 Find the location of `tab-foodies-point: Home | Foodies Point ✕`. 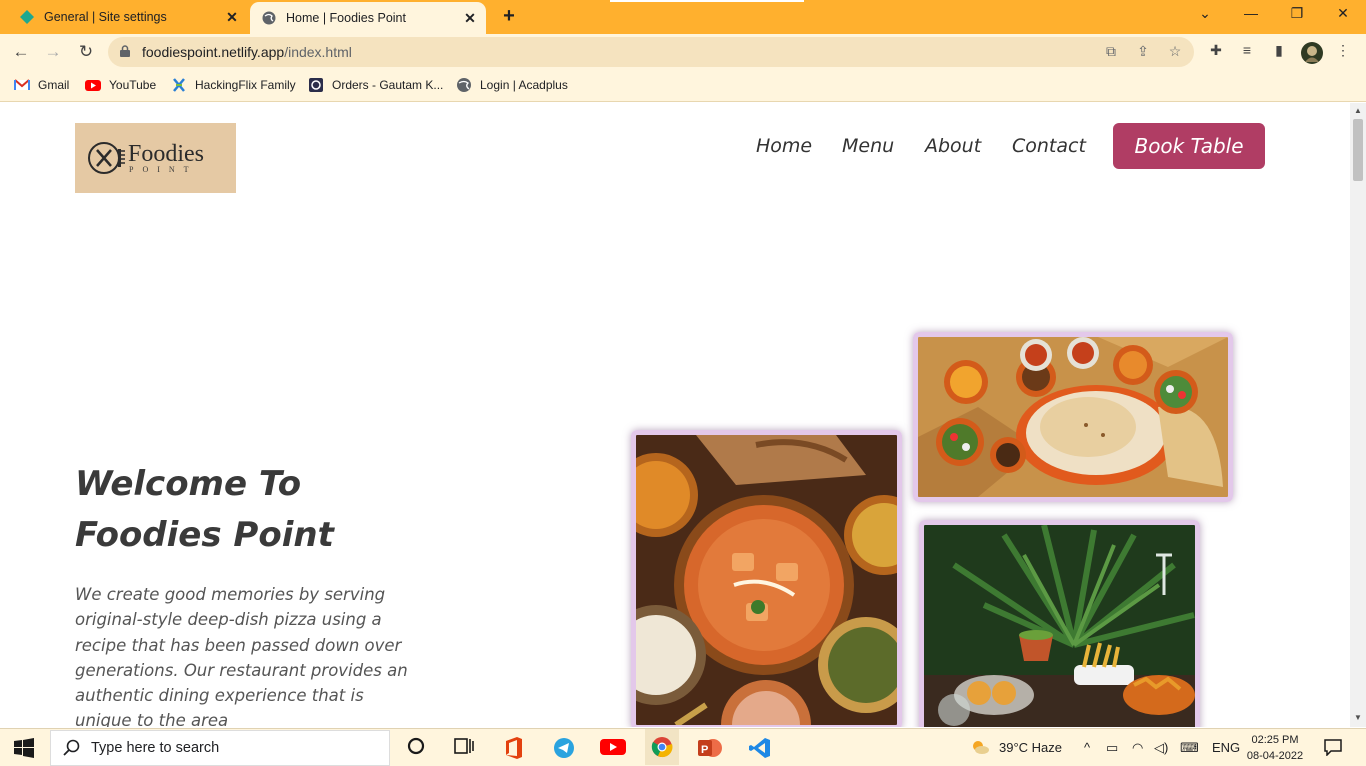

tab-foodies-point: Home | Foodies Point ✕ is located at coordinates (368, 18).